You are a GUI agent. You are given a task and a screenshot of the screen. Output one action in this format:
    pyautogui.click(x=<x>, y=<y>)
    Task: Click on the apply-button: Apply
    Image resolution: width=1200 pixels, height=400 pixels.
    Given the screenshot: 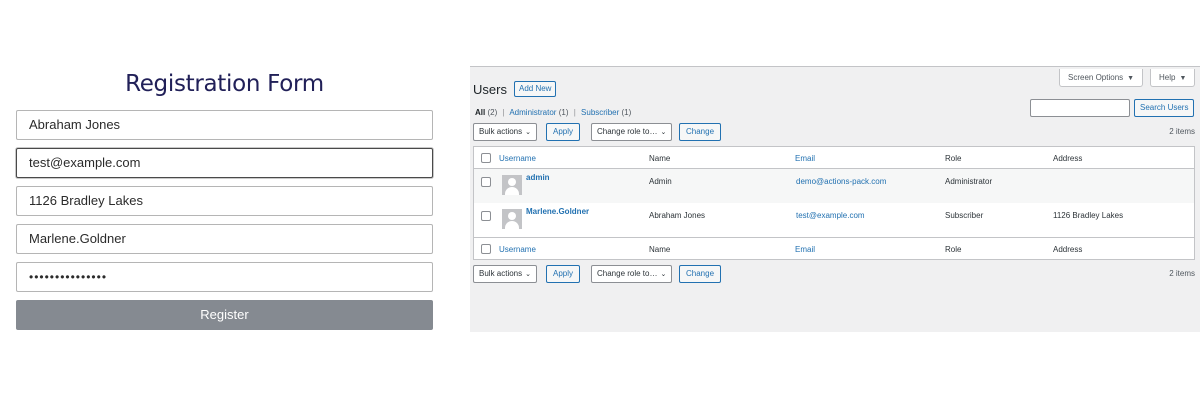 What is the action you would take?
    pyautogui.click(x=563, y=132)
    